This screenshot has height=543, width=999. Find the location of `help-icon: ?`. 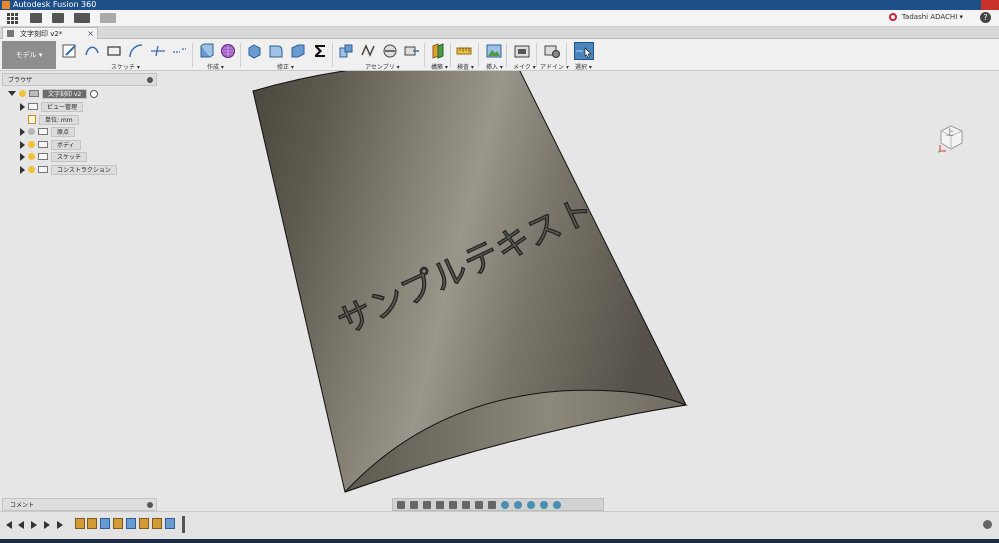

help-icon: ? is located at coordinates (985, 17).